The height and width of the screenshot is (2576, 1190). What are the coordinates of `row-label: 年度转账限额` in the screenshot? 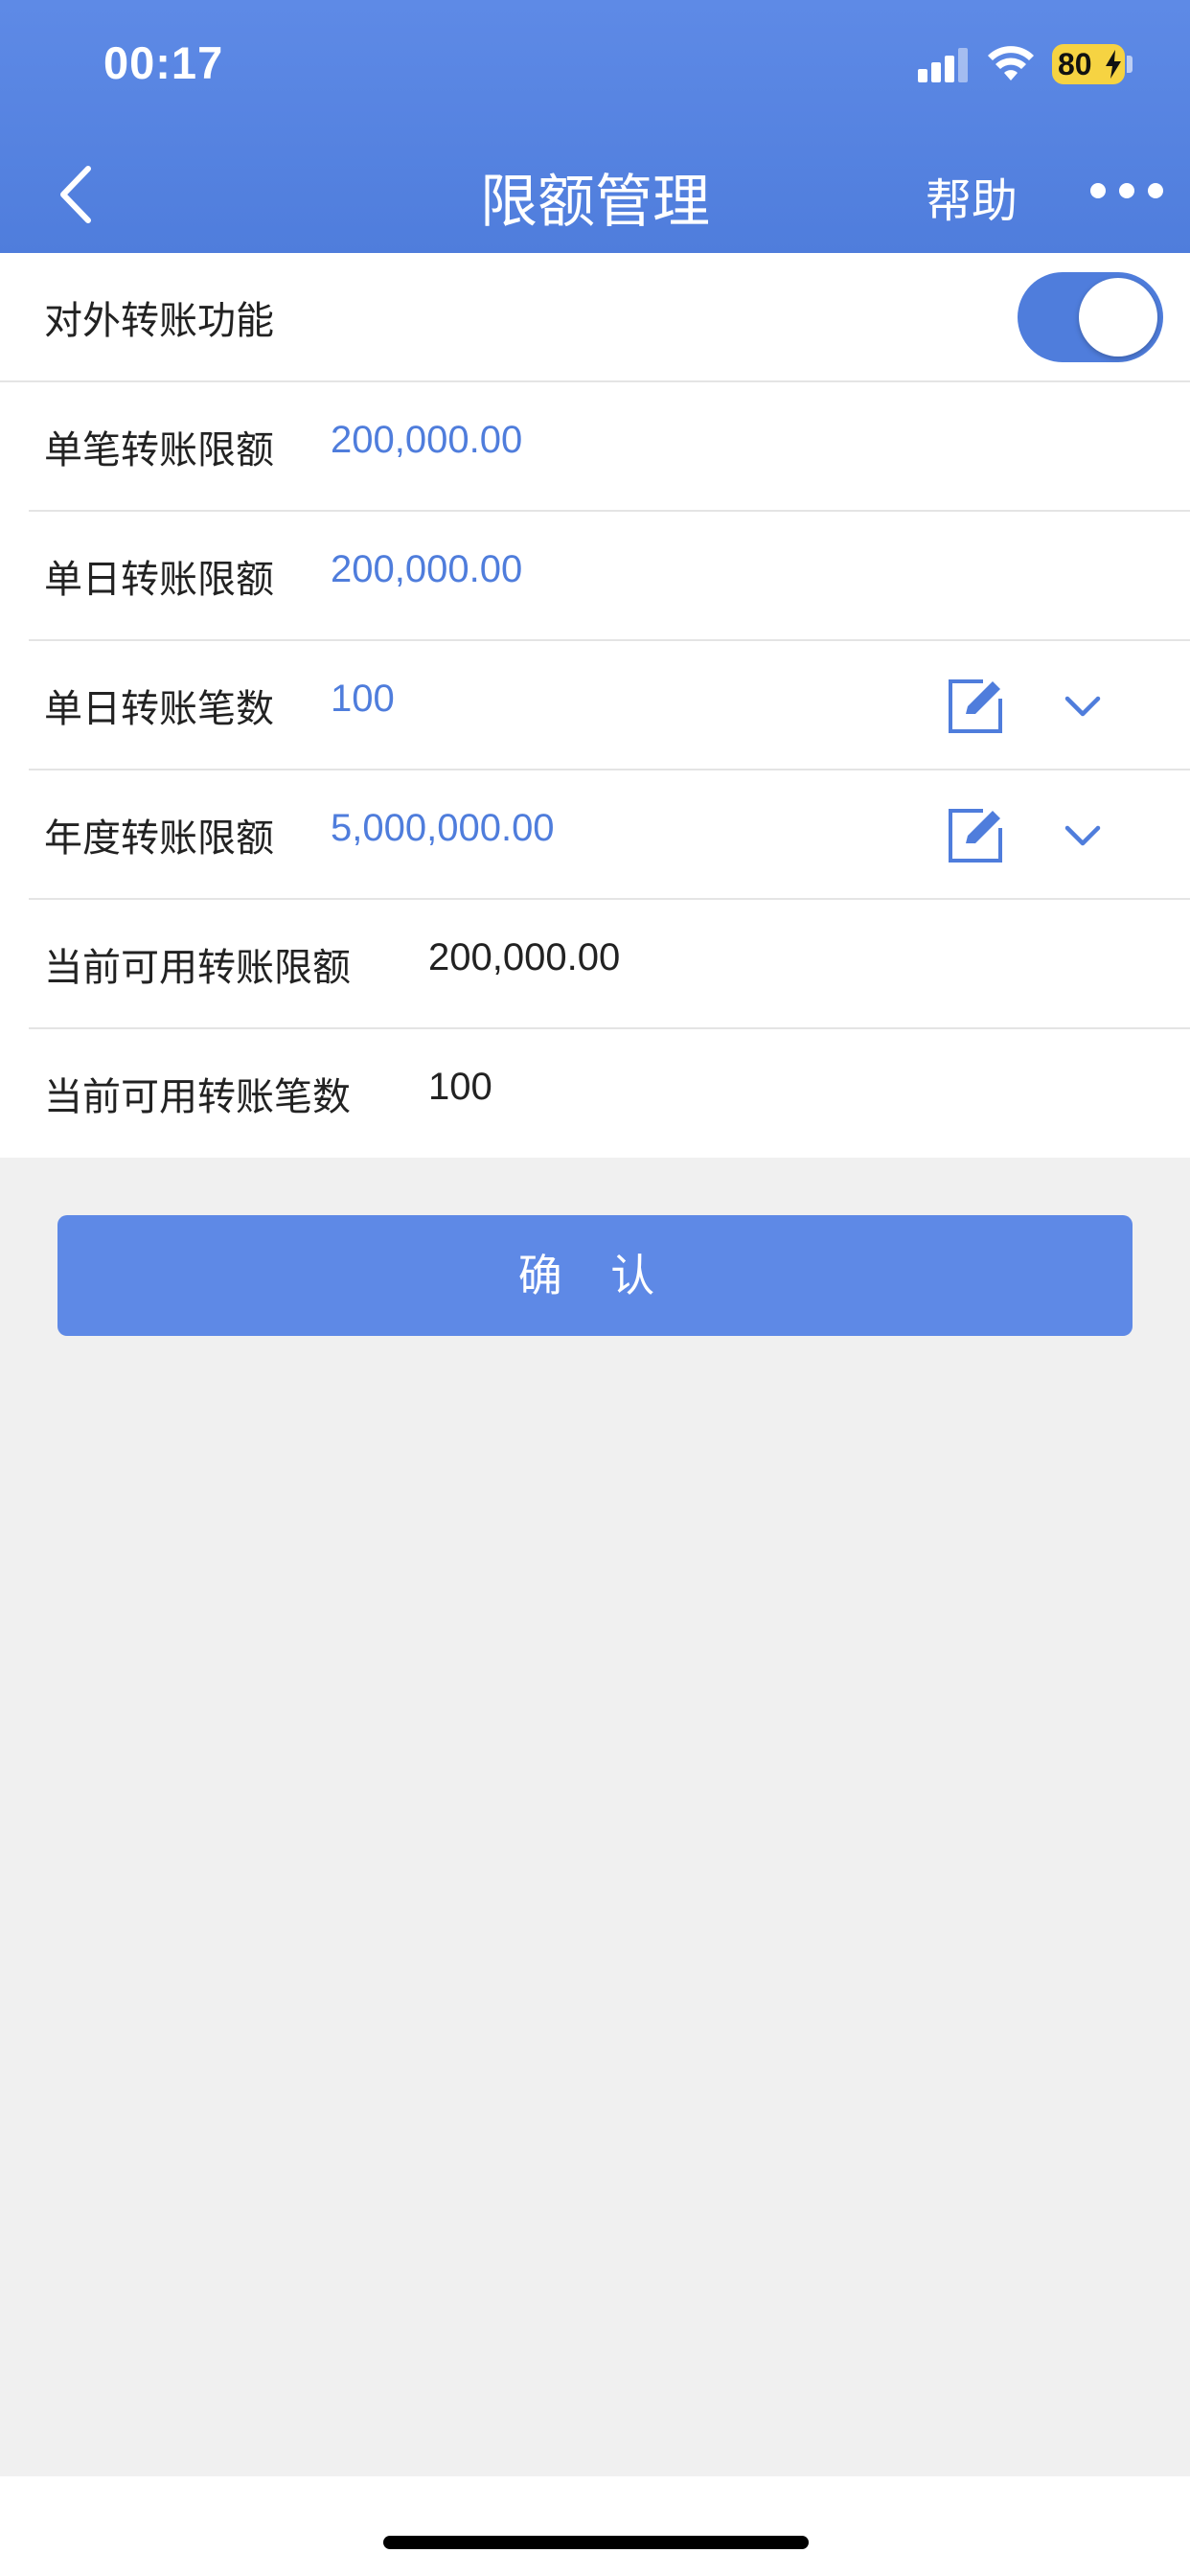 It's located at (159, 838).